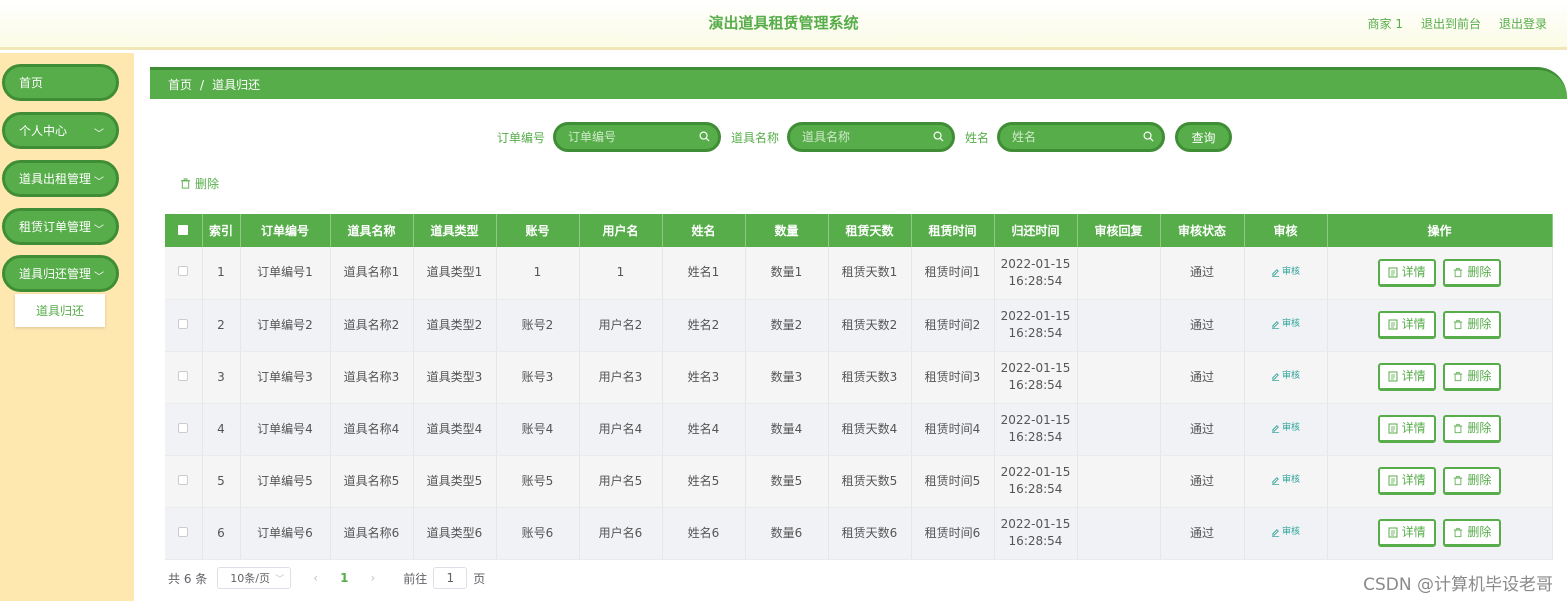 Image resolution: width=1567 pixels, height=601 pixels. Describe the element at coordinates (55, 274) in the screenshot. I see `sidebar-item-label: 道具归还管理` at that location.